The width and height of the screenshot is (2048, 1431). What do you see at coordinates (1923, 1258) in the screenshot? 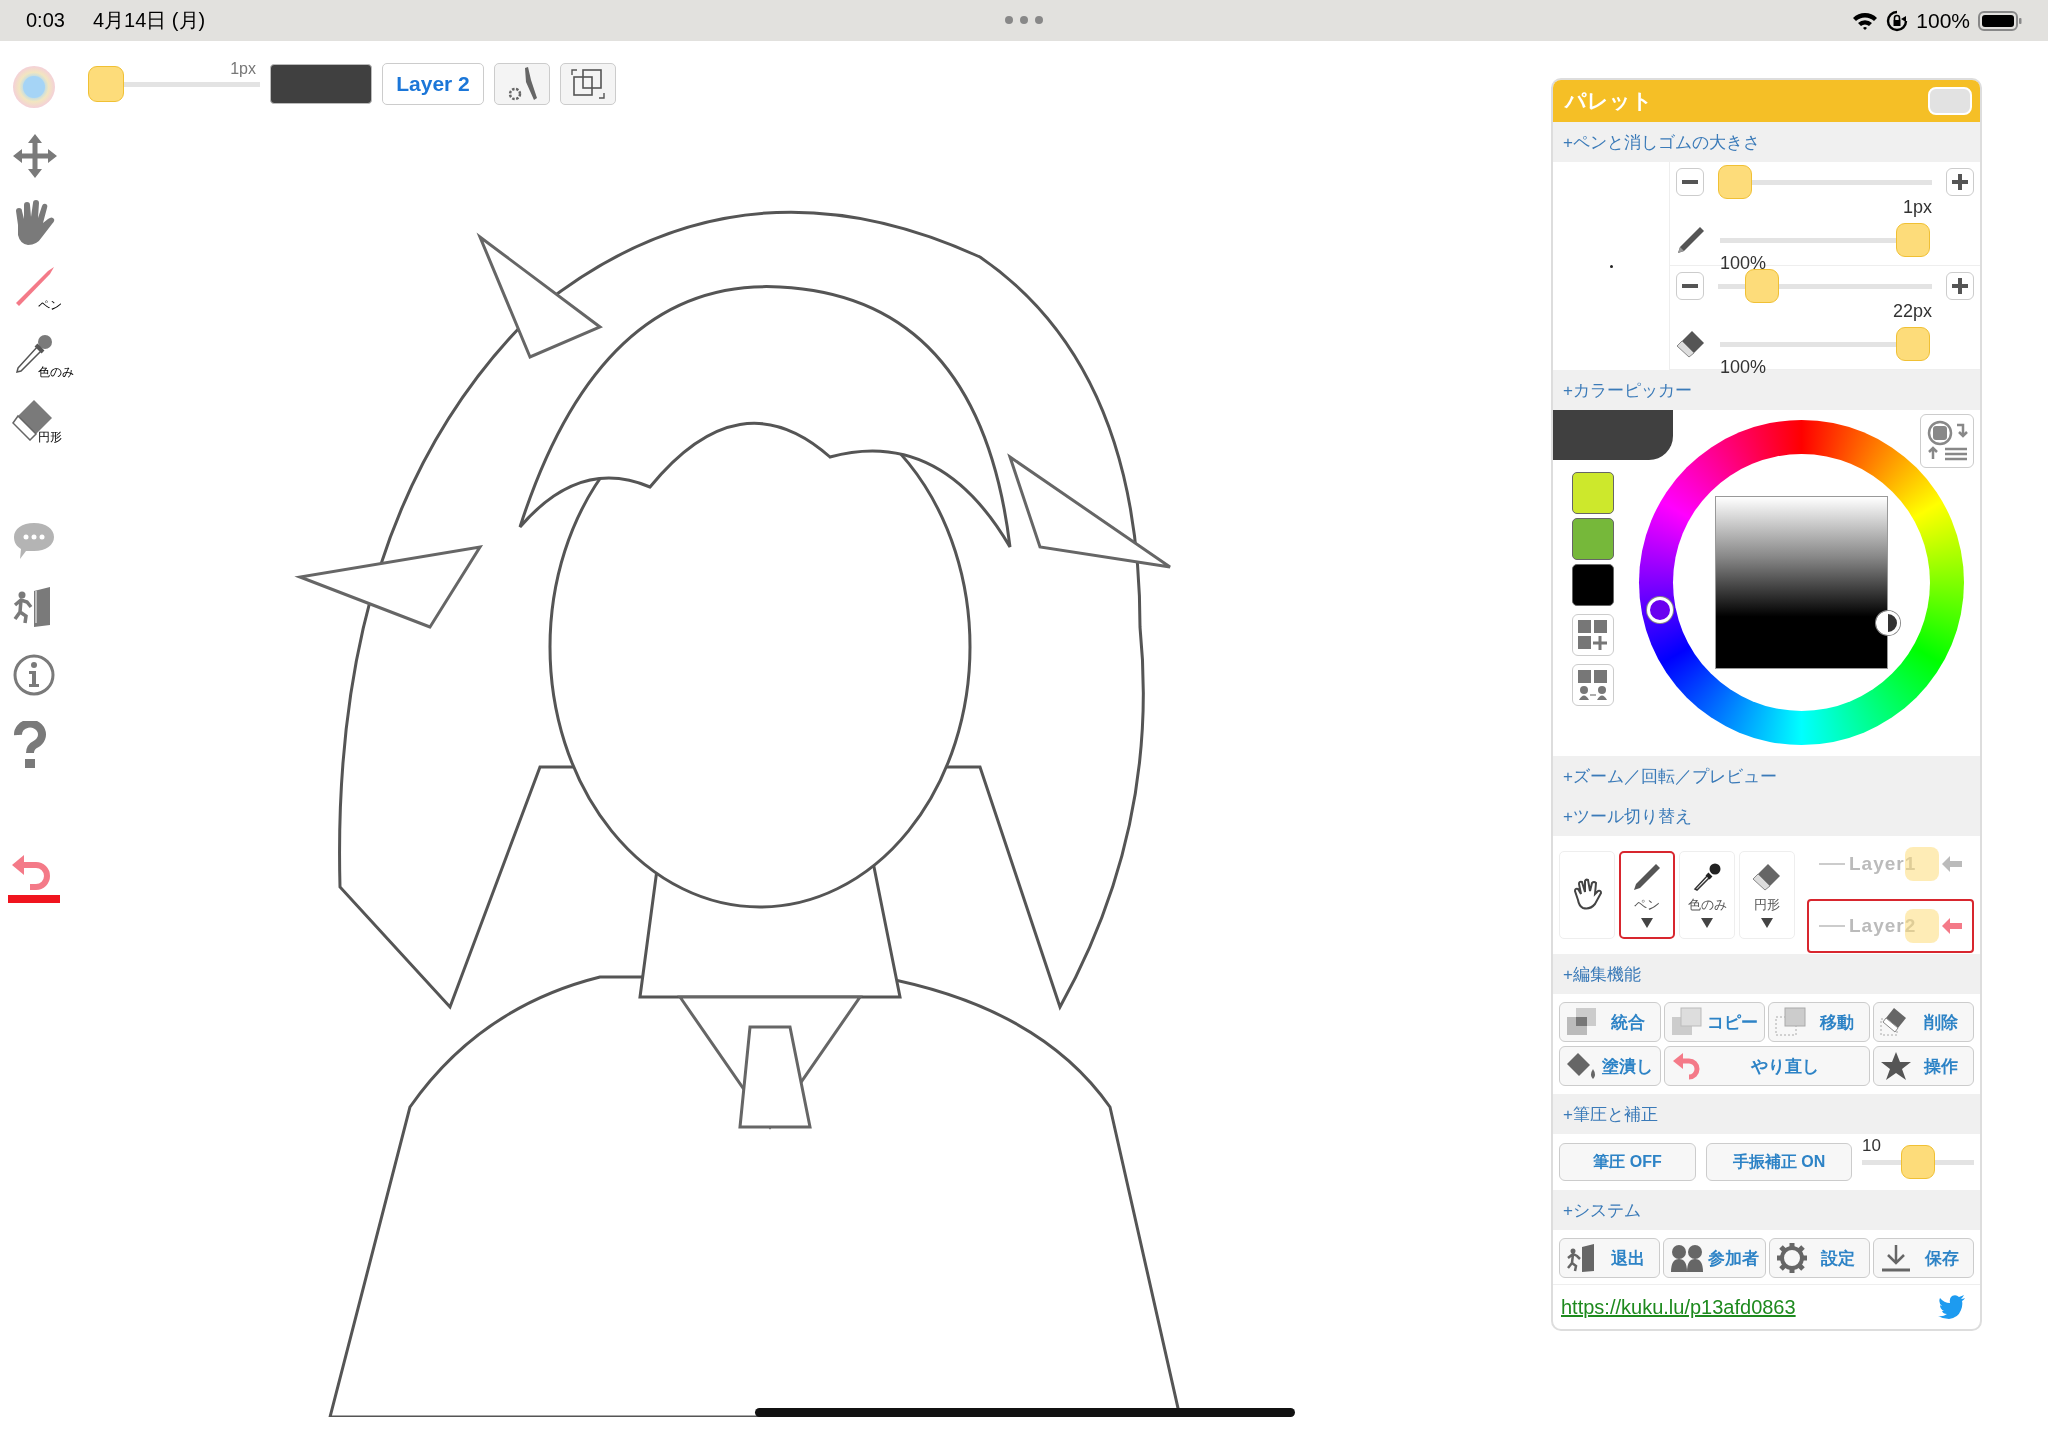
I see `system-button: 保存` at bounding box center [1923, 1258].